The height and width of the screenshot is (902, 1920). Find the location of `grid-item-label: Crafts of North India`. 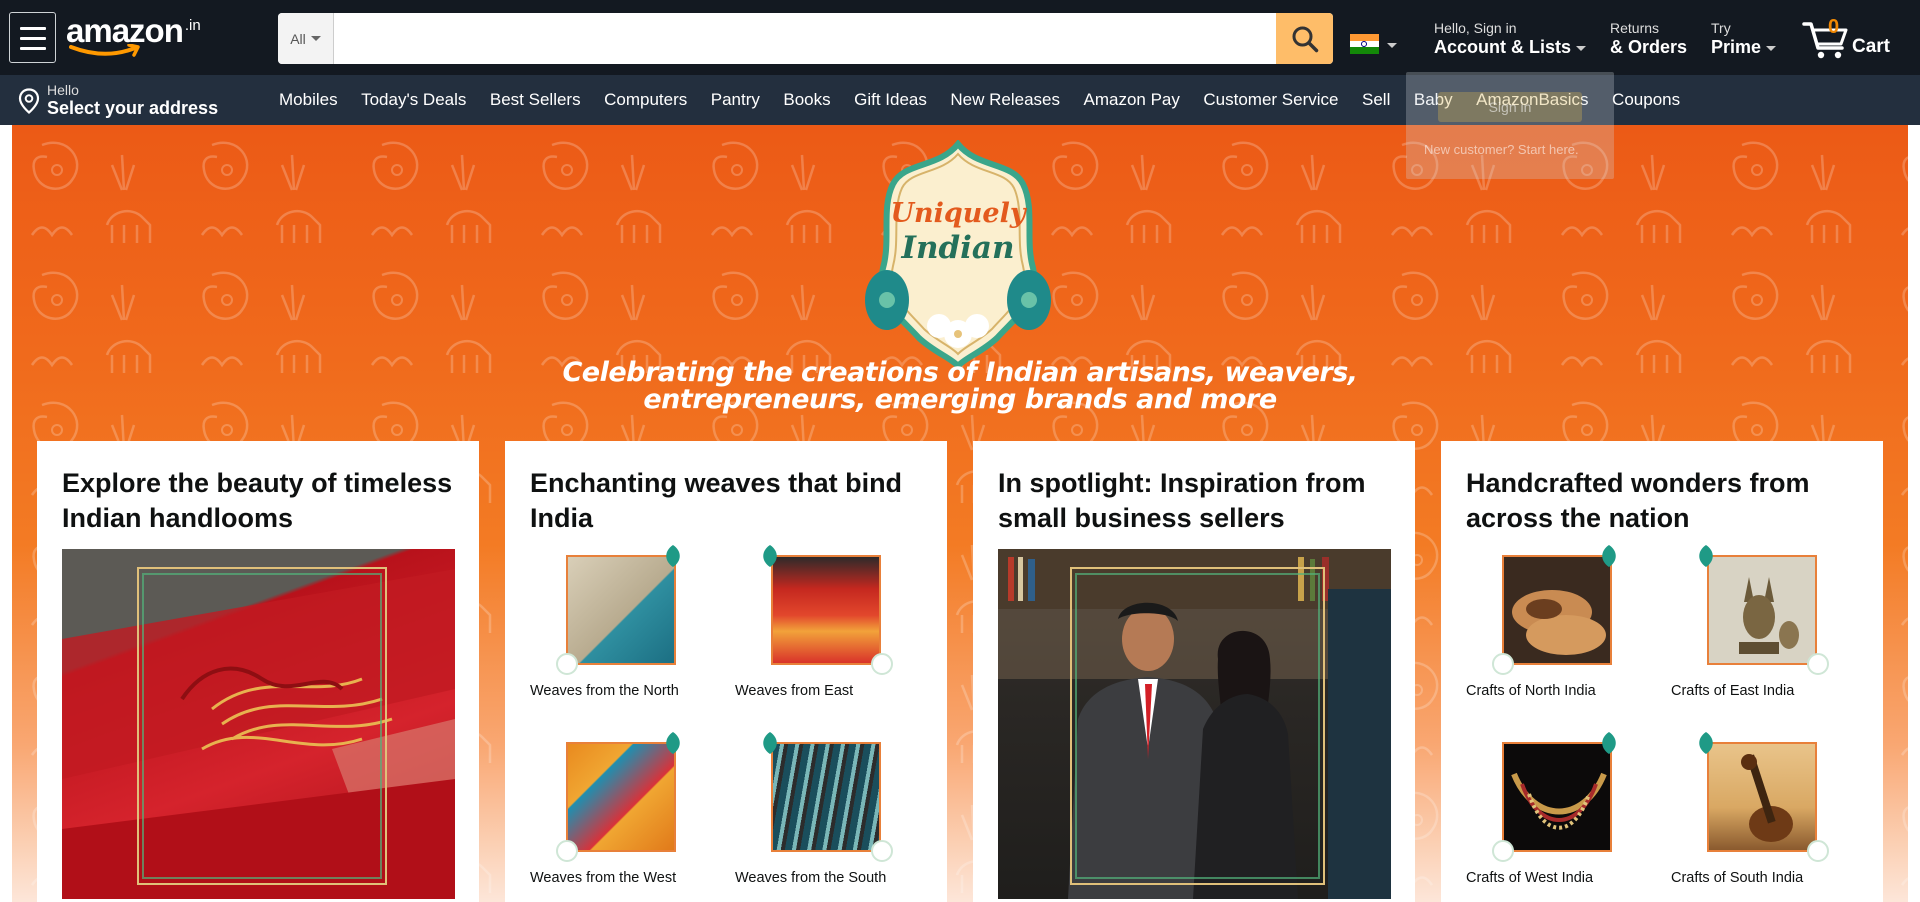

grid-item-label: Crafts of North India is located at coordinates (1531, 691).